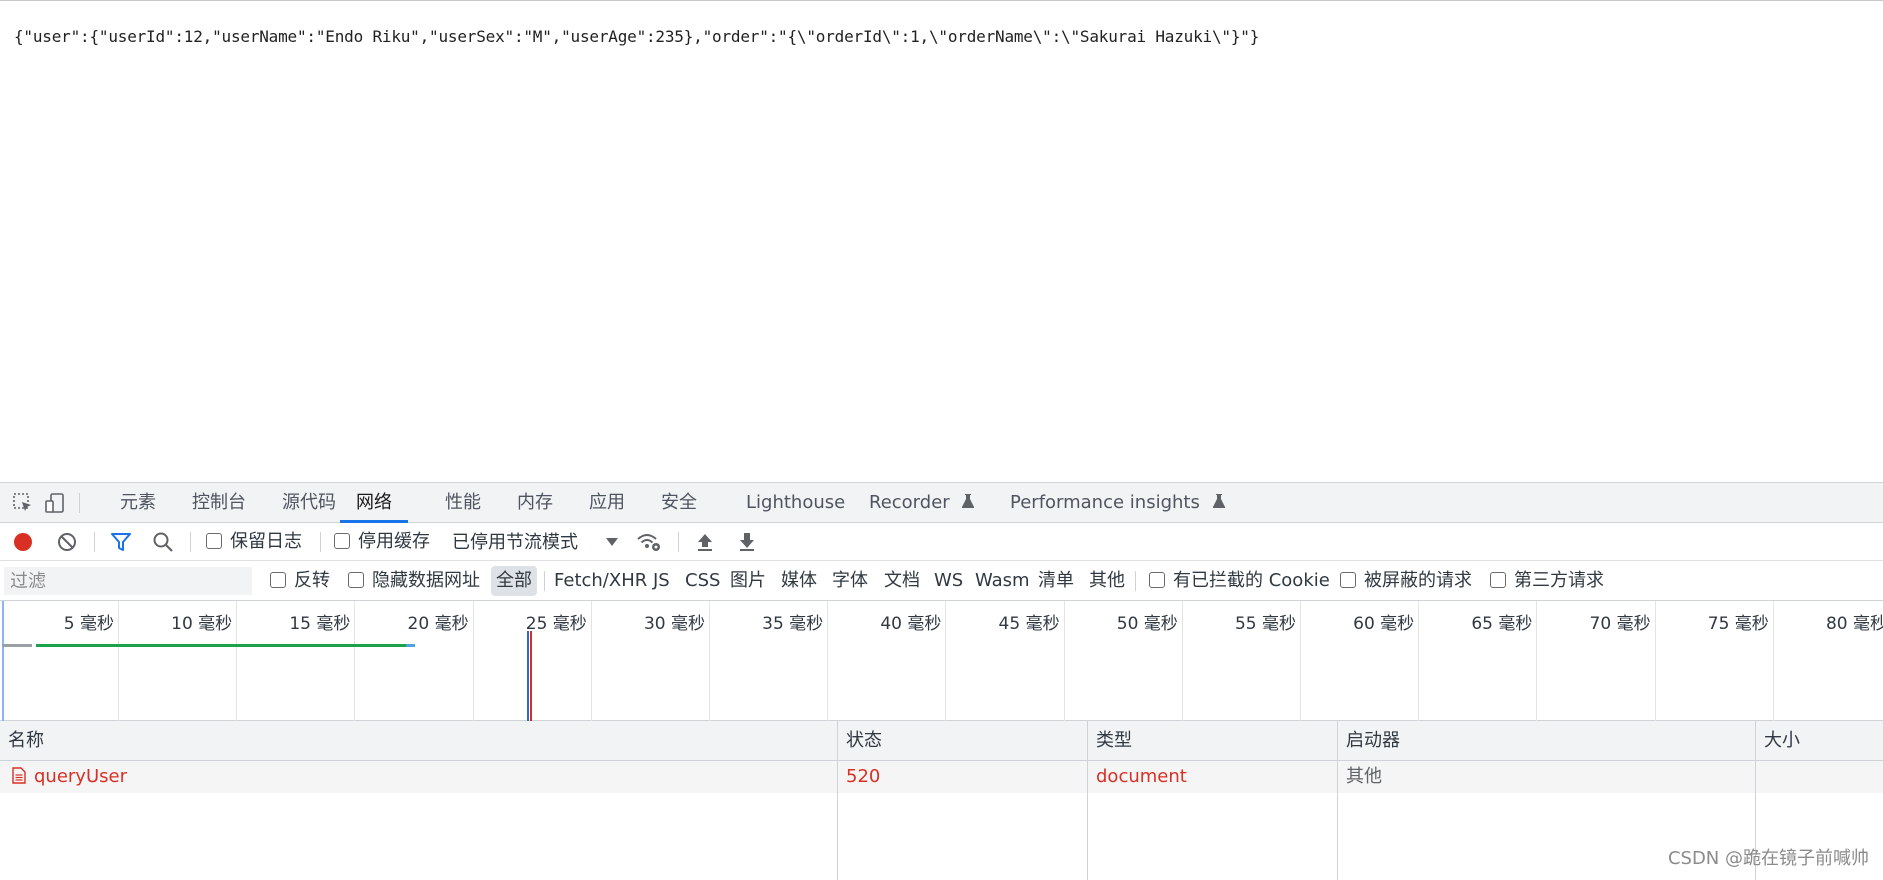  I want to click on search-icon, so click(163, 542).